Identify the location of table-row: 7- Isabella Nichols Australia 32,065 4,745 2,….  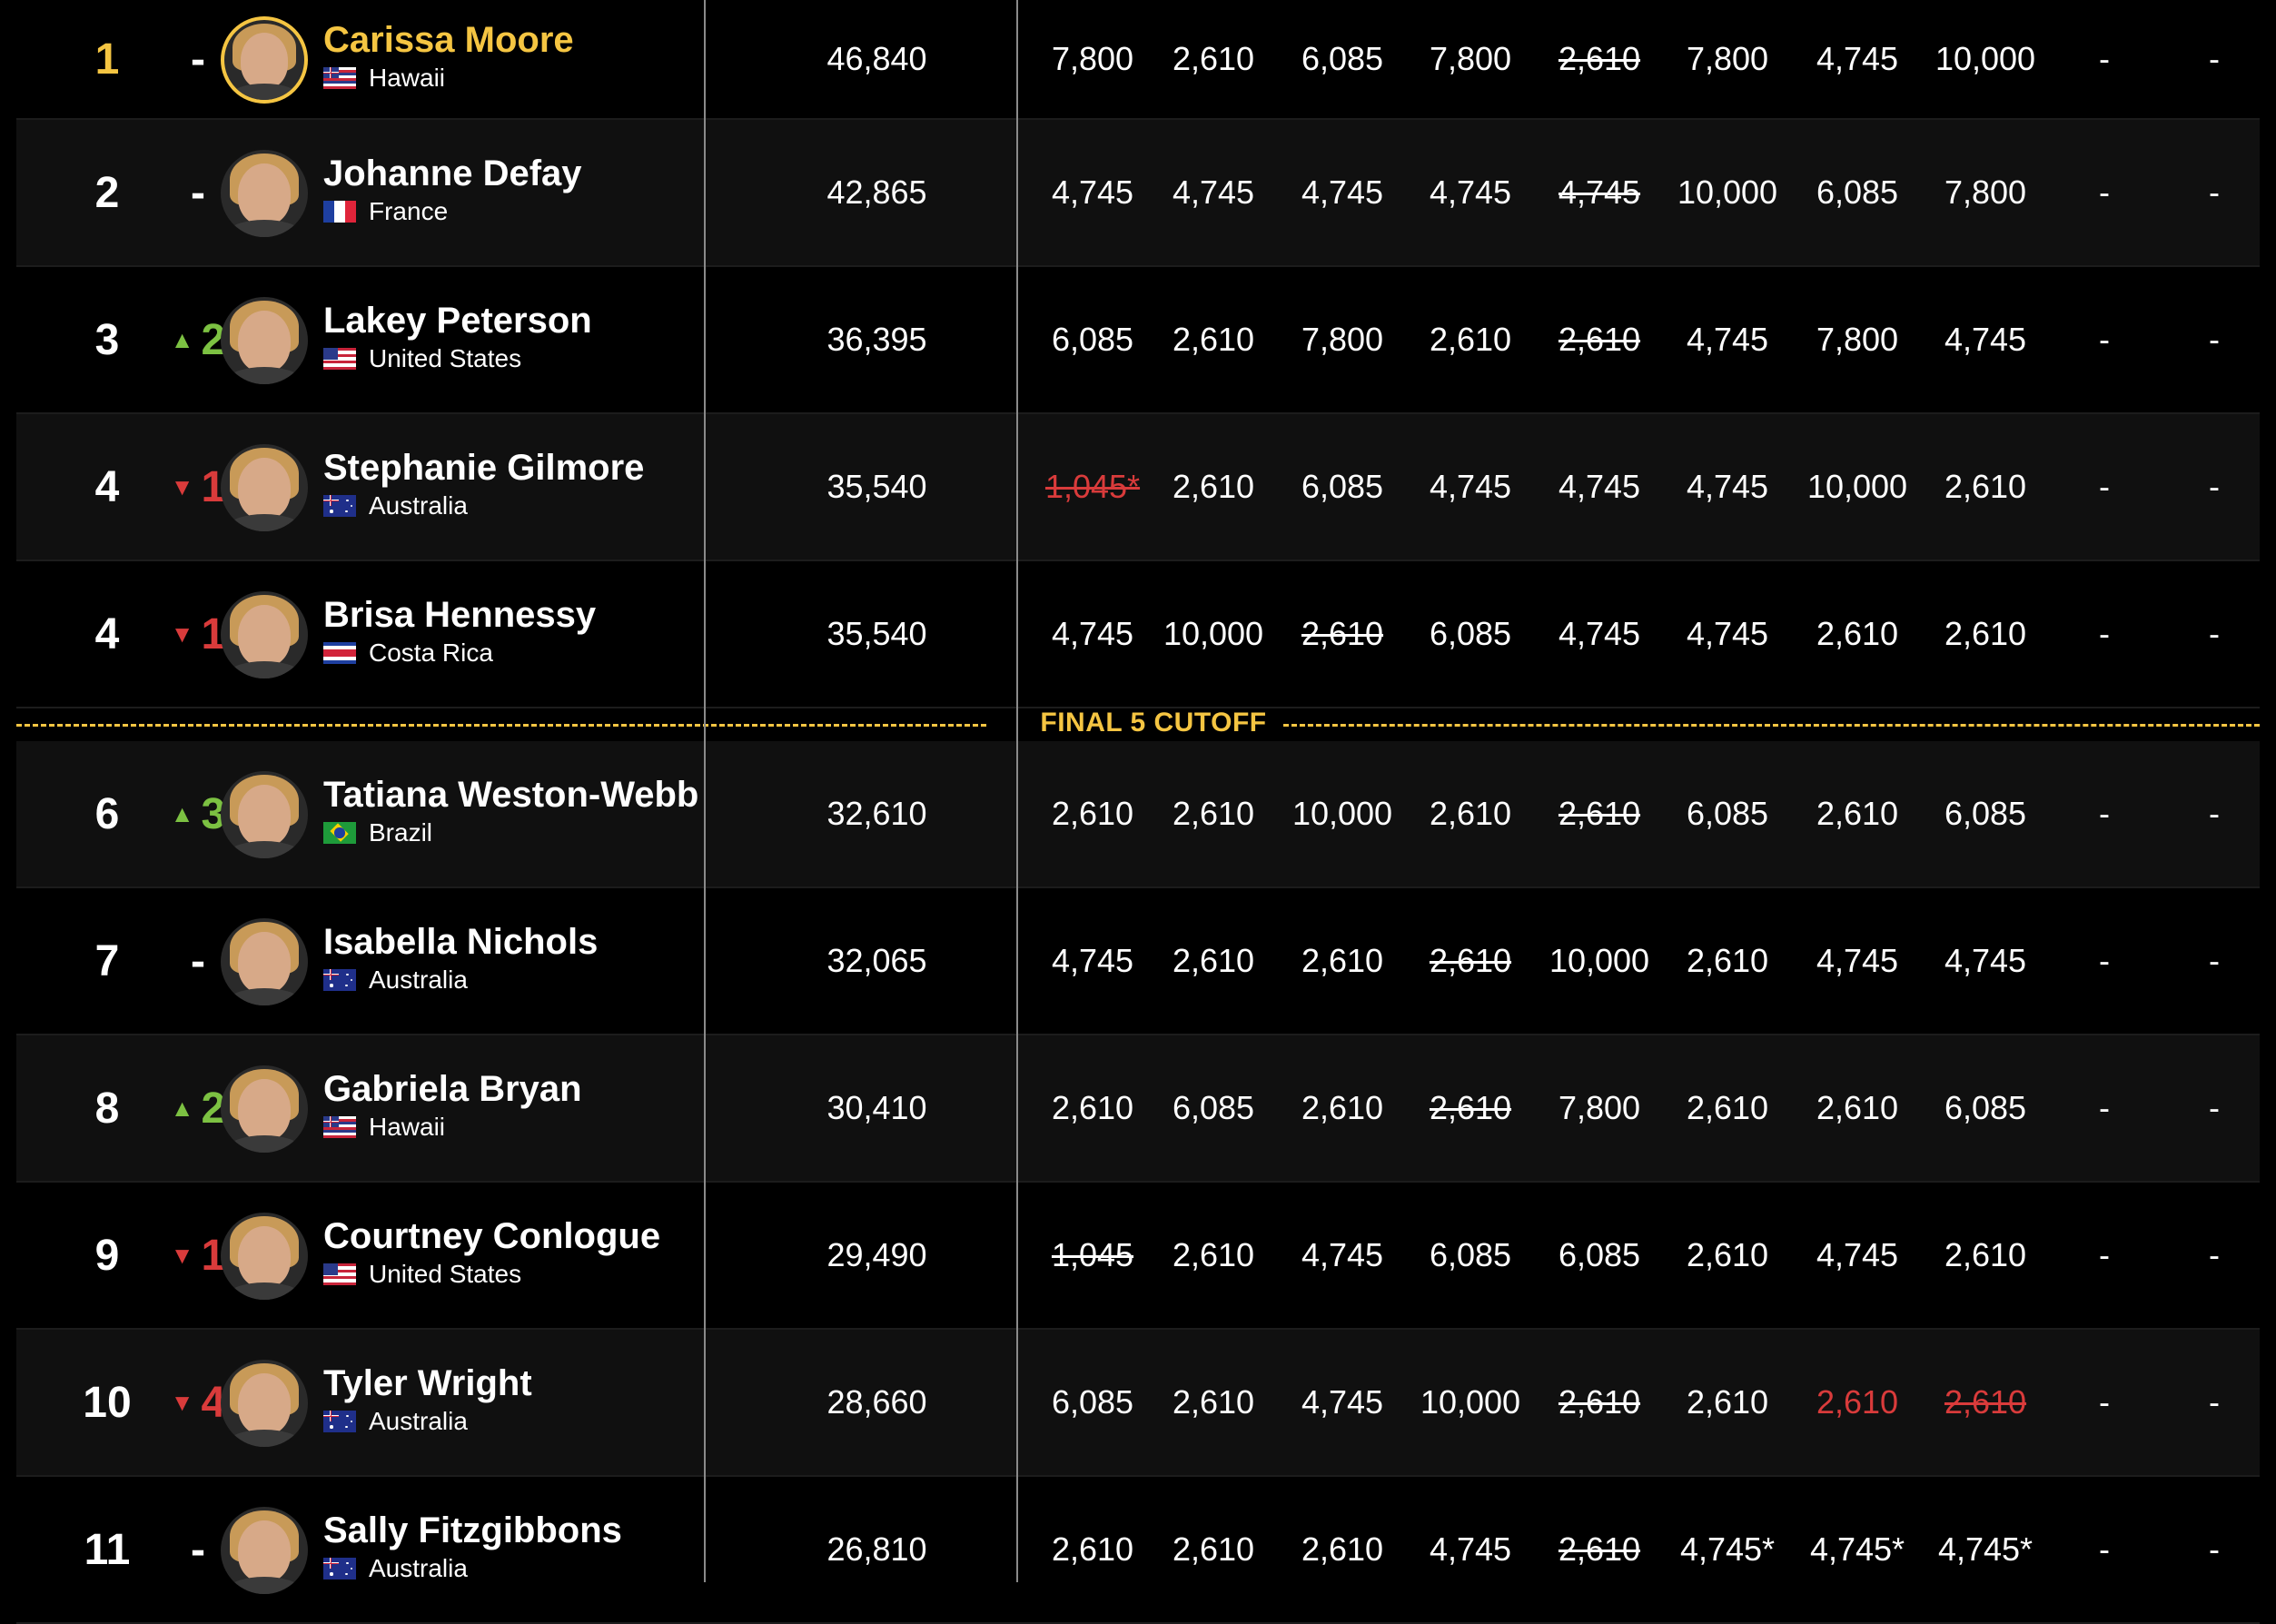
(1138, 961).